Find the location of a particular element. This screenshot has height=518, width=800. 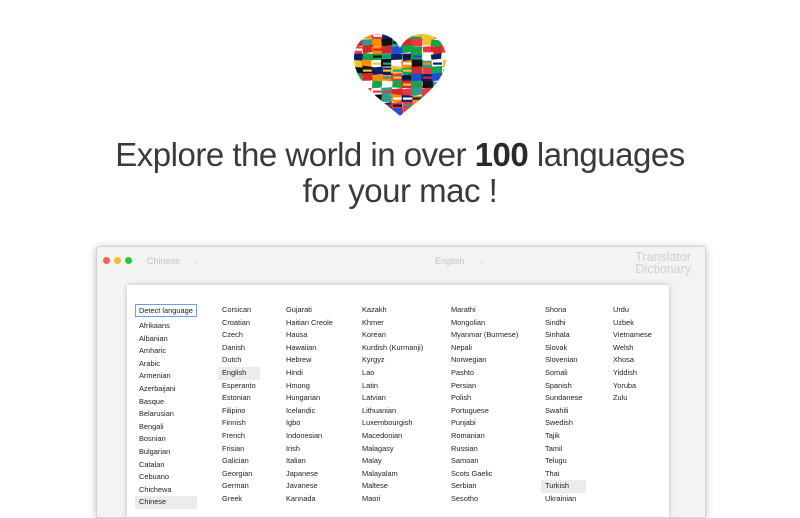

language-option: Bulgarian is located at coordinates (166, 452).